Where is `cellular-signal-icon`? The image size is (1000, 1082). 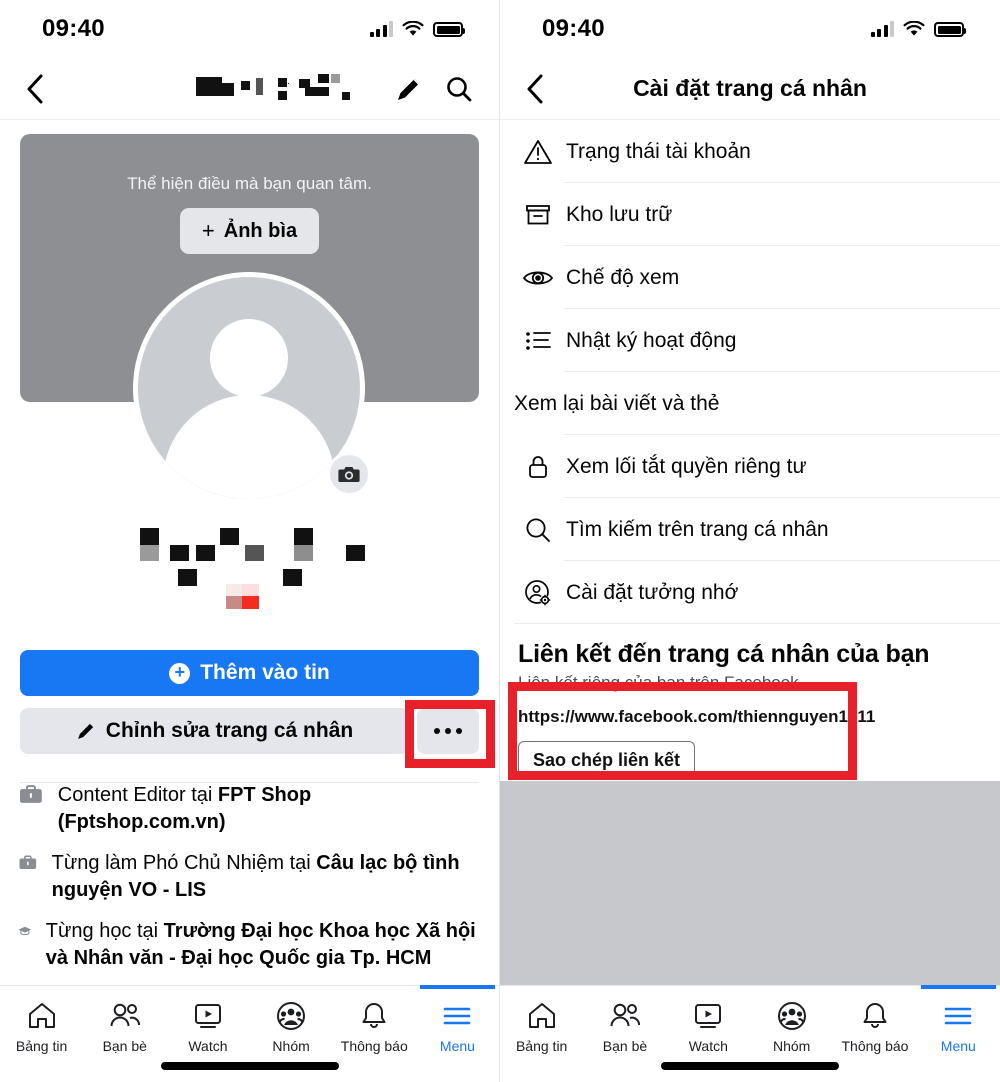
cellular-signal-icon is located at coordinates (882, 29).